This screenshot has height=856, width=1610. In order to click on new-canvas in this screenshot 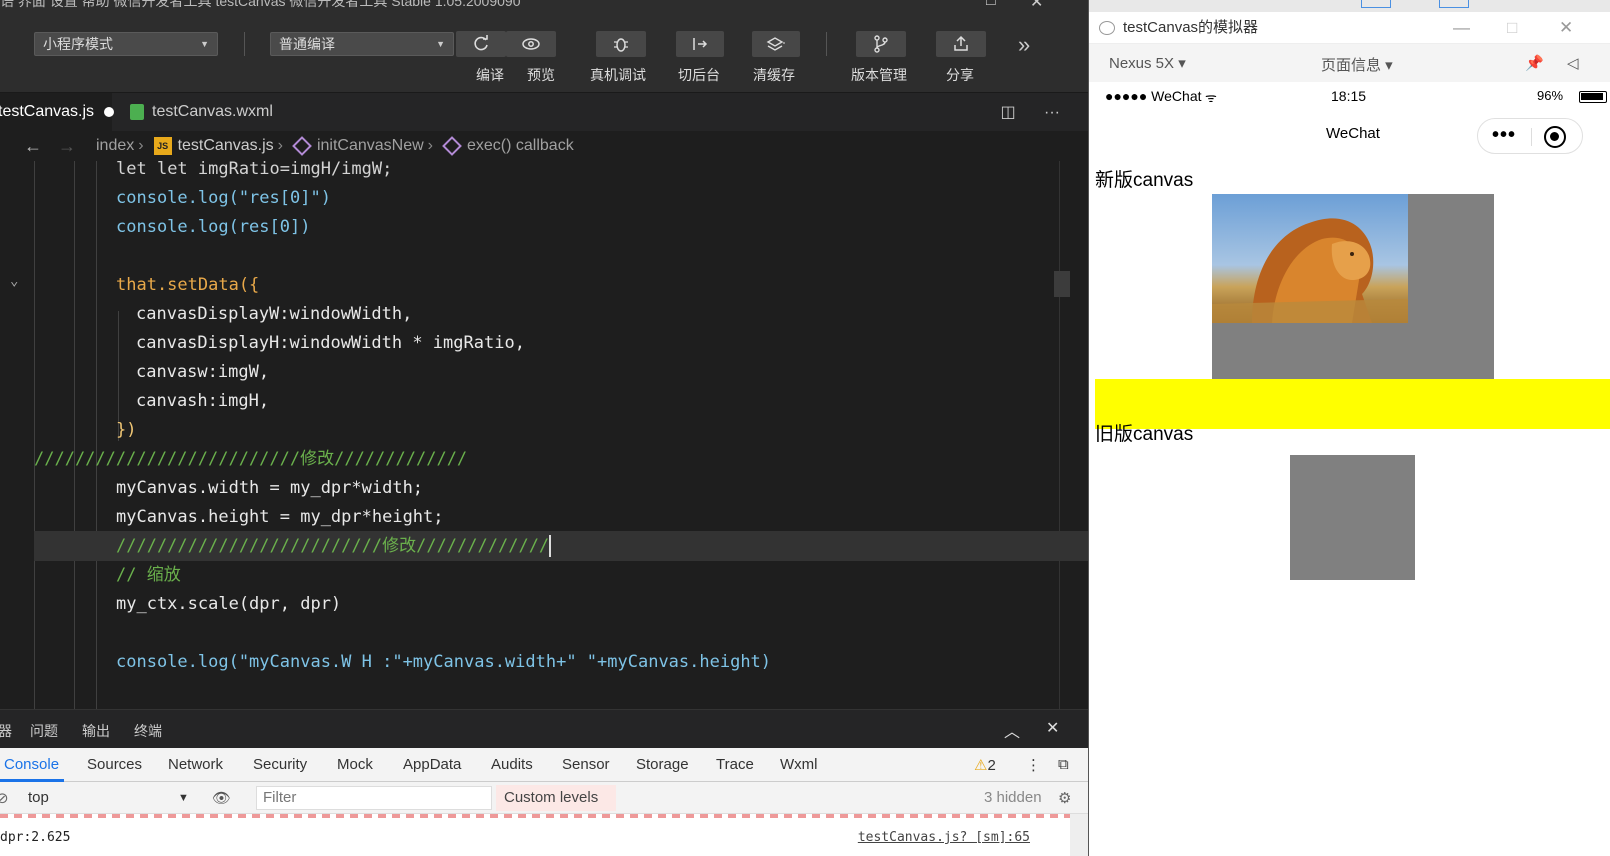, I will do `click(1353, 286)`.